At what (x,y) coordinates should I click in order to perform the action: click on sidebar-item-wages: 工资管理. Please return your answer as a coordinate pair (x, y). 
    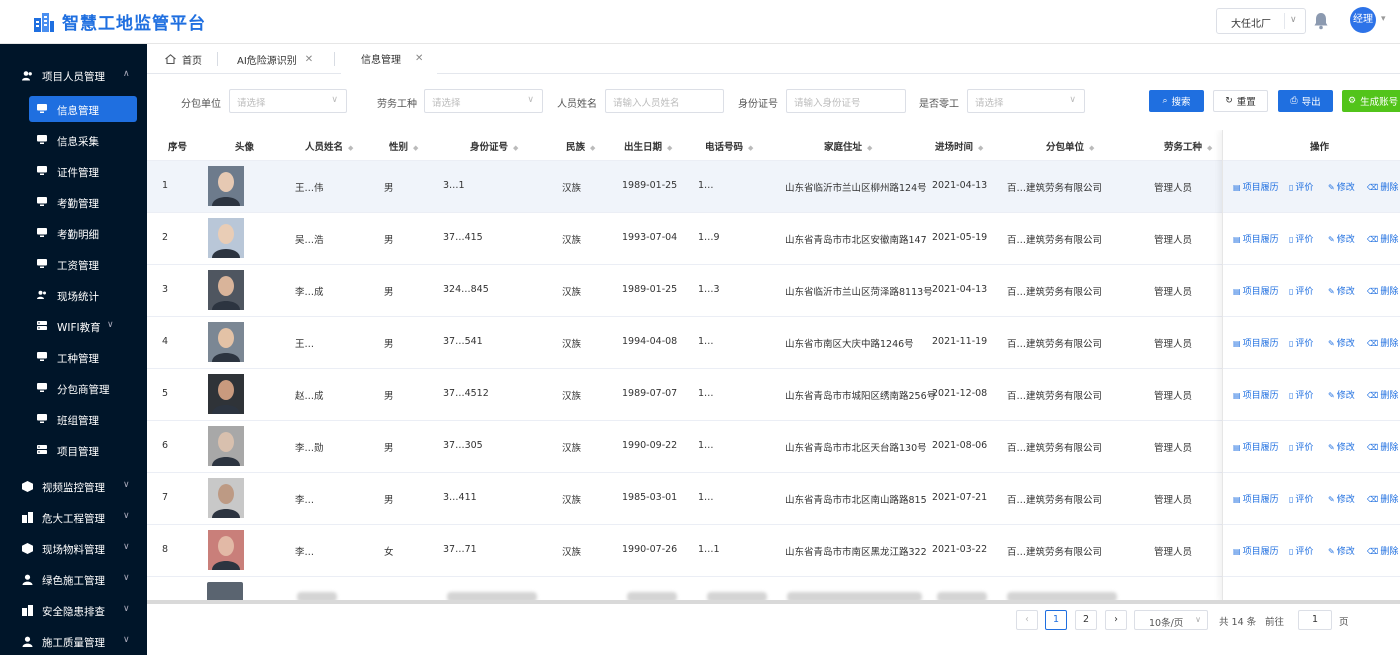
    Looking at the image, I should click on (83, 264).